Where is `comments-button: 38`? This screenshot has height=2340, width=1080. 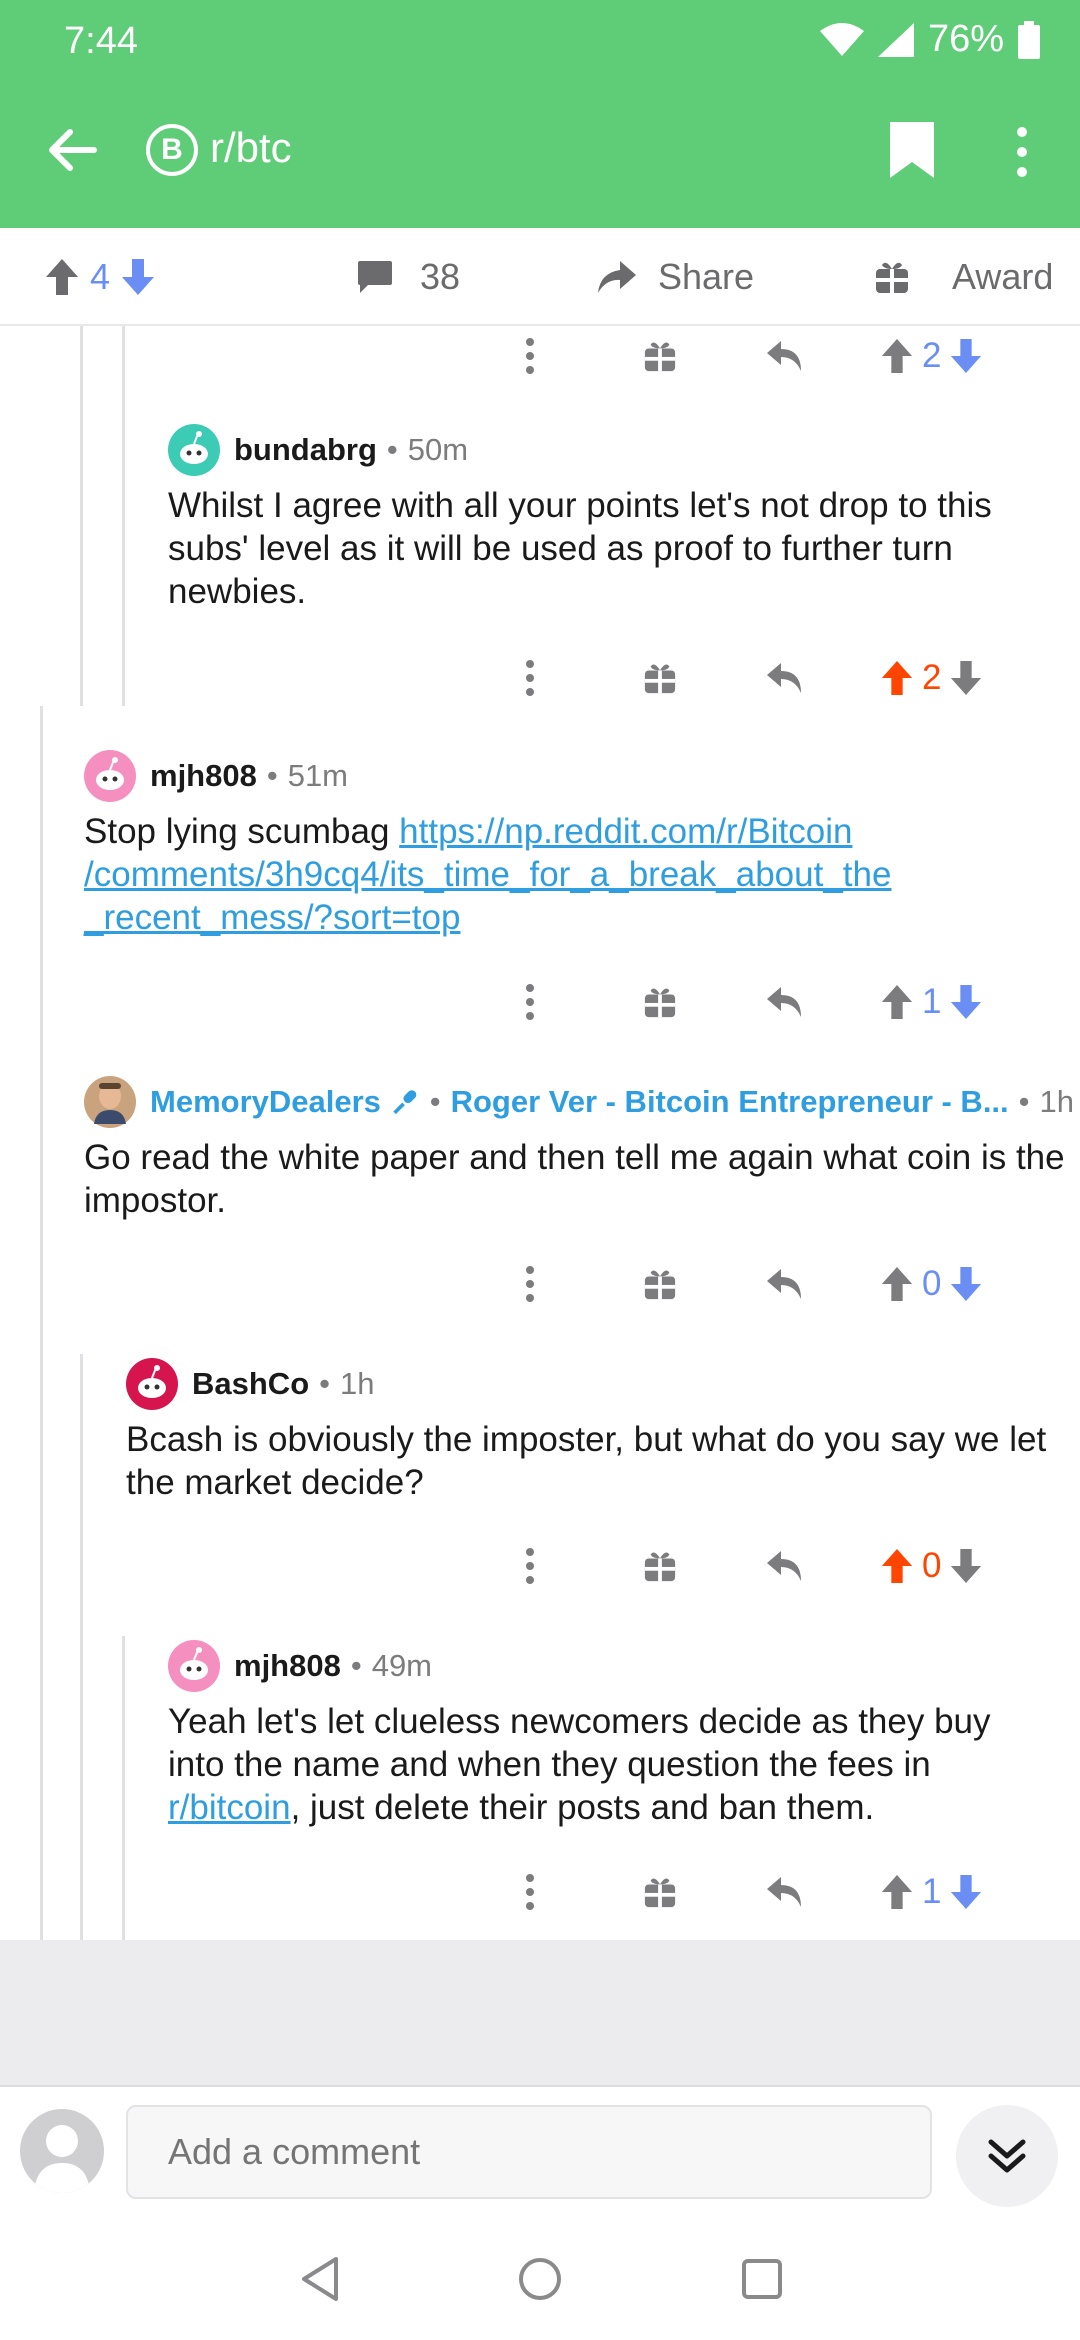
comments-button: 38 is located at coordinates (408, 277).